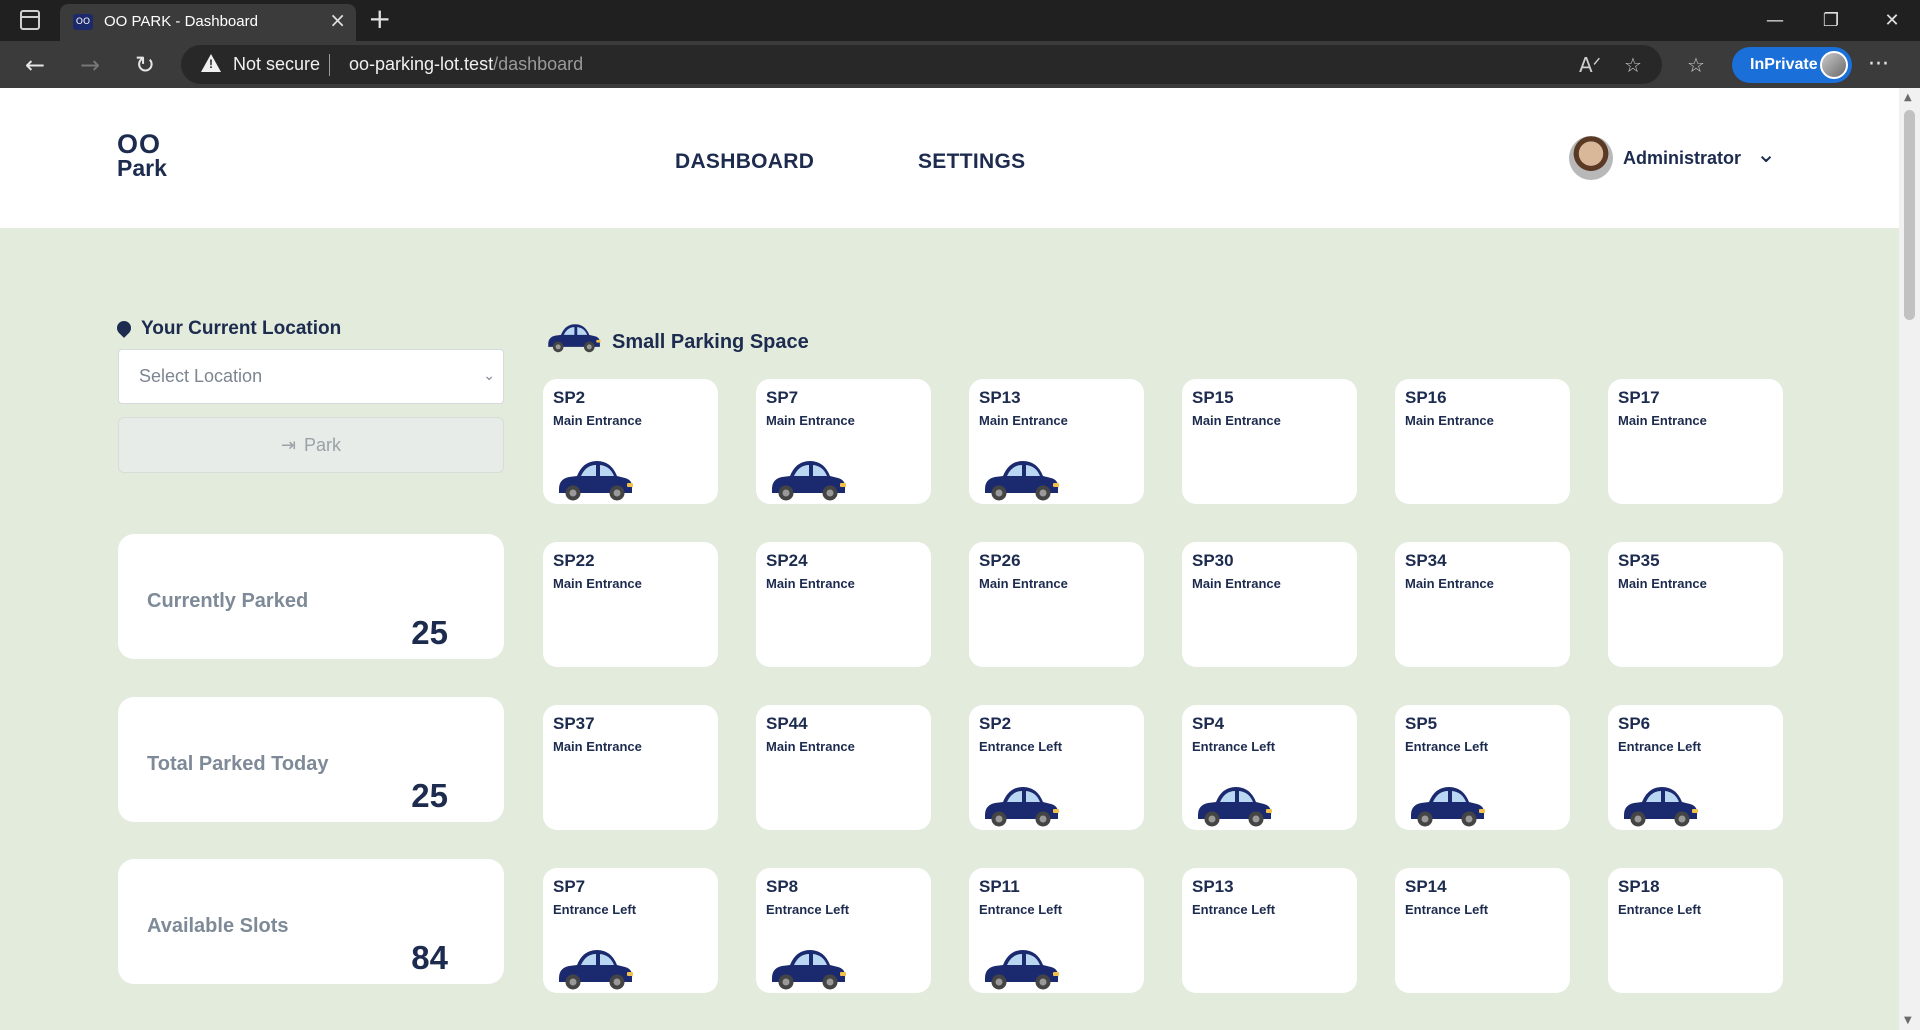 The width and height of the screenshot is (1920, 1030). Describe the element at coordinates (379, 18) in the screenshot. I see `new-tab-icon: +` at that location.